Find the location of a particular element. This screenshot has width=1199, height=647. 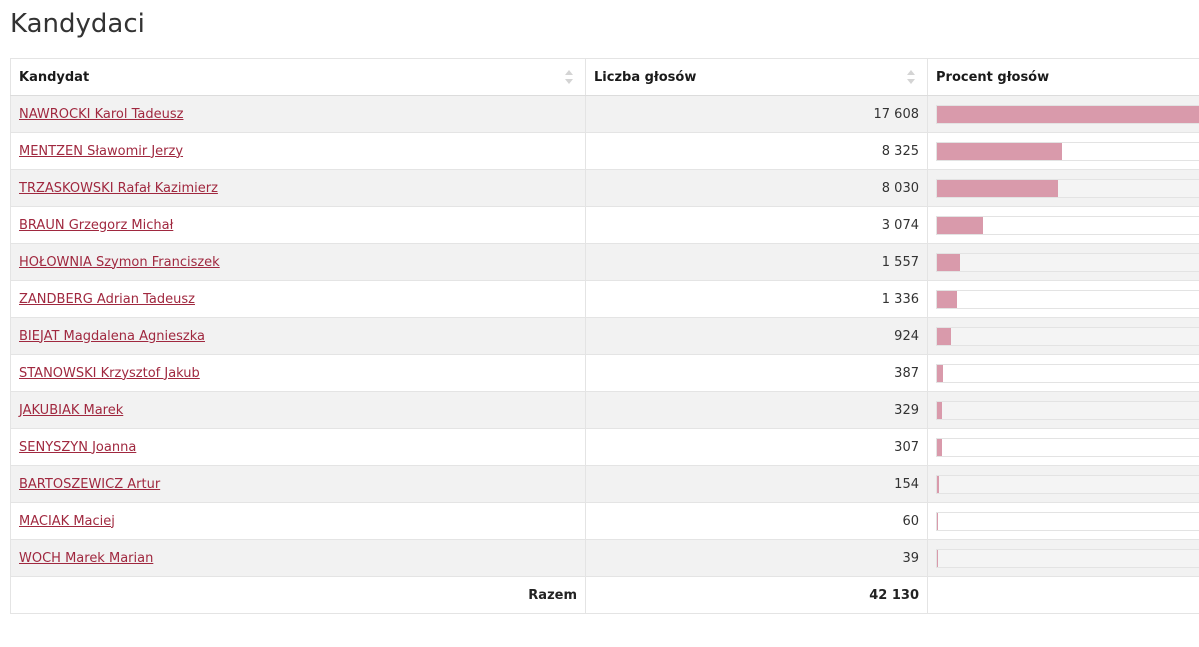

candidate-cell: MACIAK Maciej is located at coordinates (298, 521).